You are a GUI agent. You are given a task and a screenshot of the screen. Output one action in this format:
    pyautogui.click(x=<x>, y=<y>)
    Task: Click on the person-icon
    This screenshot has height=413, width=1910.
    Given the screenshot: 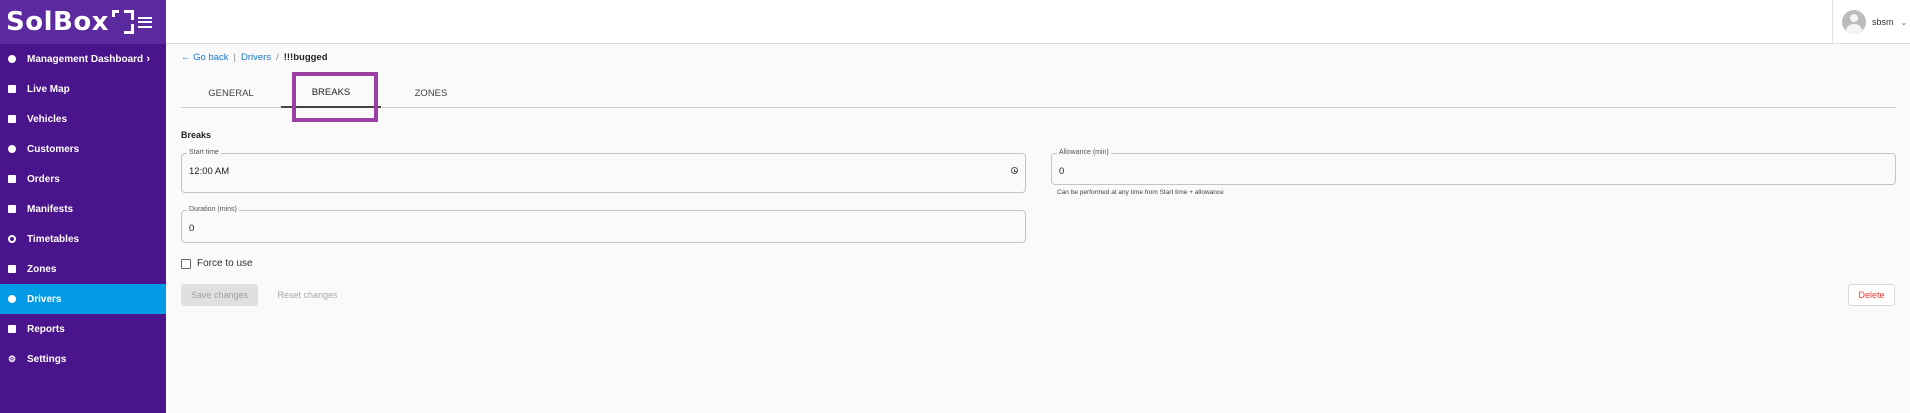 What is the action you would take?
    pyautogui.click(x=12, y=149)
    